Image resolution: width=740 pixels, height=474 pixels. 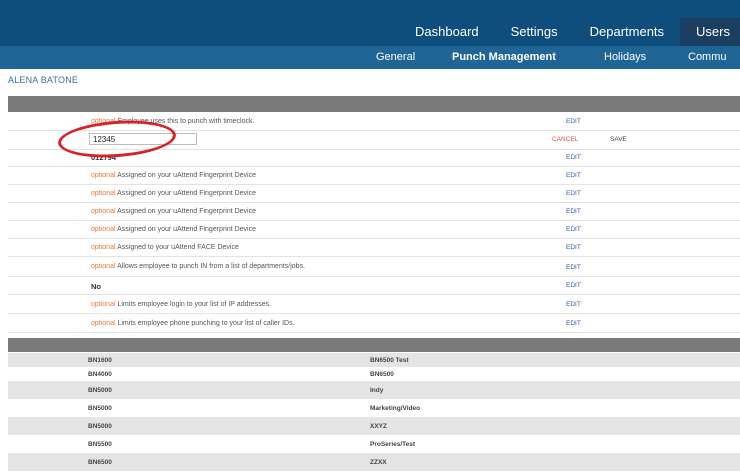 I want to click on device-name: BN6500 Test, so click(x=389, y=360).